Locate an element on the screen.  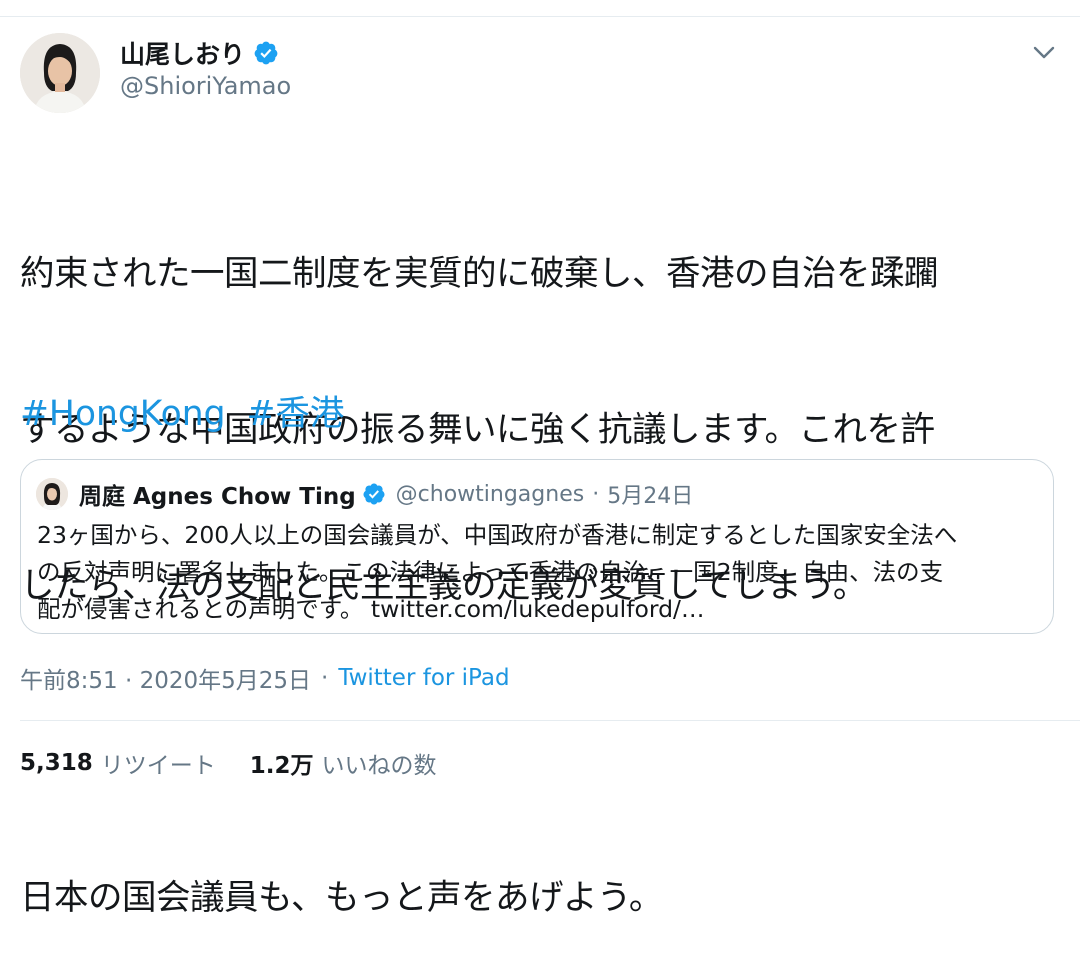
quoted-text-line-end: 配が侵害されるとの声明です。 is located at coordinates (200, 609).